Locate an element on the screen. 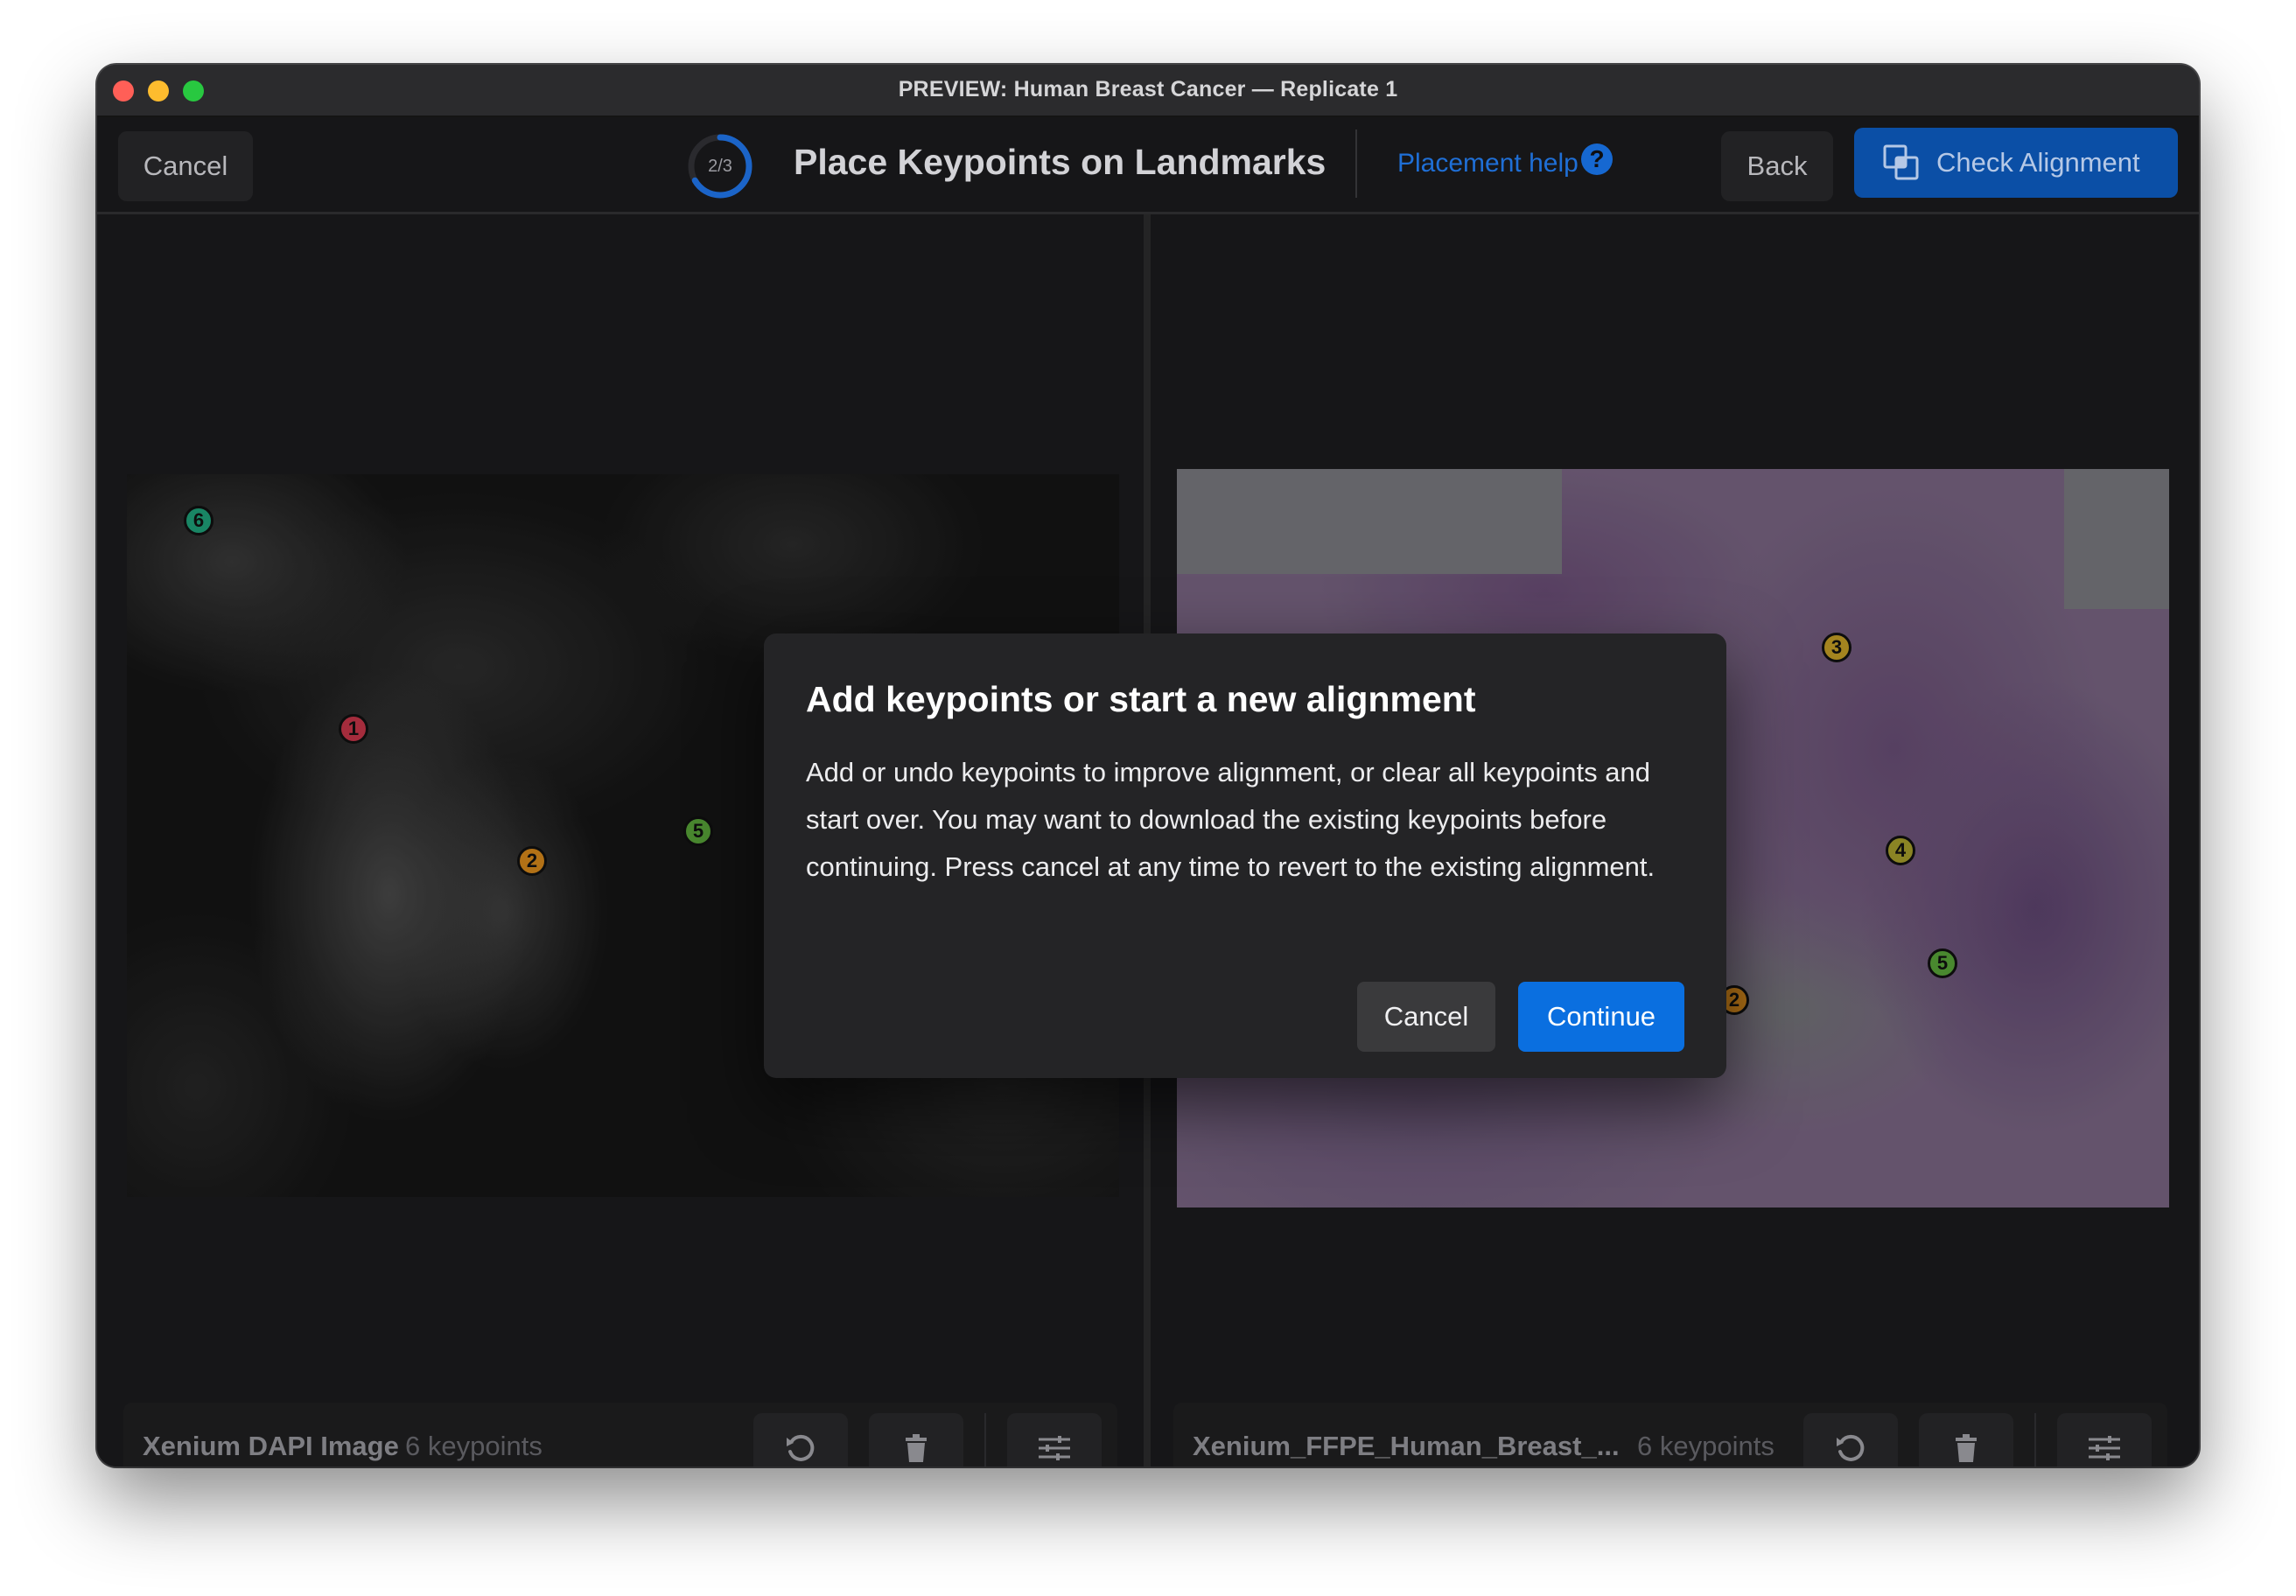  dialog-title: Add keypoints or start a new alignment is located at coordinates (1141, 699).